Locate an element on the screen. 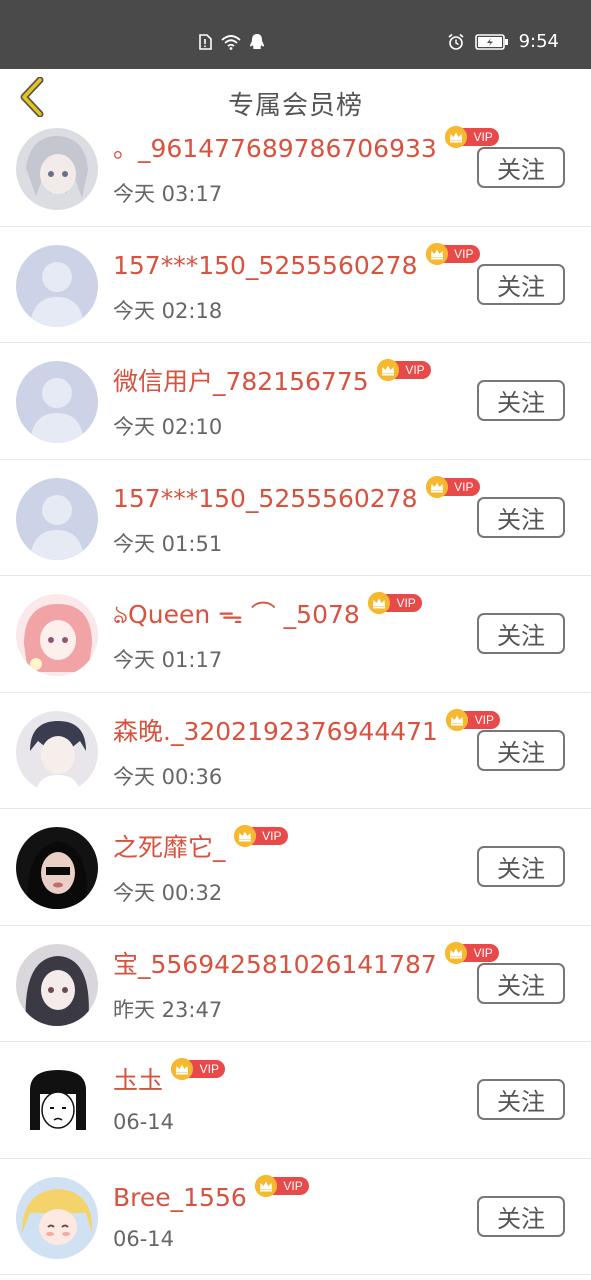 This screenshot has width=591, height=1280. member-name: 圡圡 is located at coordinates (138, 1081).